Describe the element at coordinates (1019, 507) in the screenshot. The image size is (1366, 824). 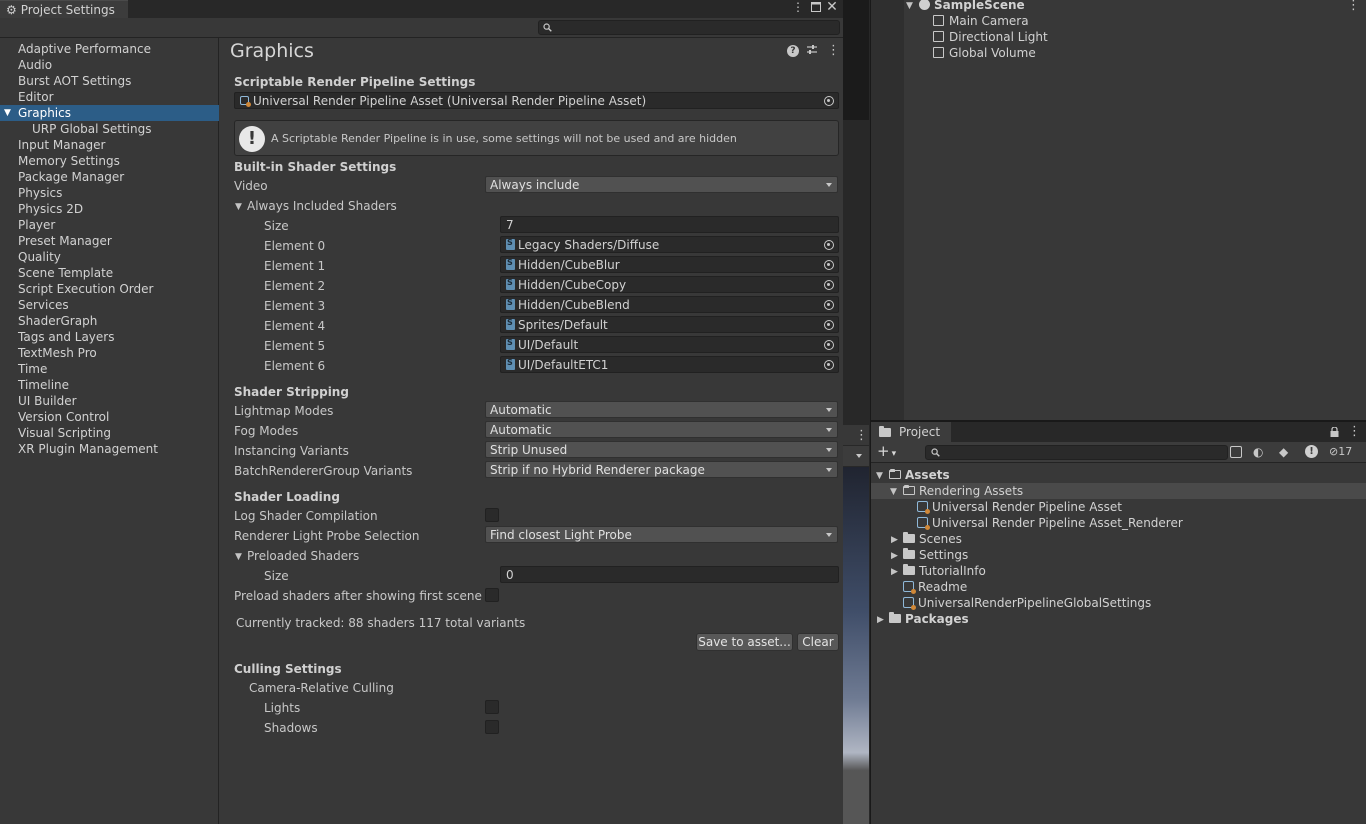
I see `project-item-urp-asset: Universal Render Pipeline Asset` at that location.